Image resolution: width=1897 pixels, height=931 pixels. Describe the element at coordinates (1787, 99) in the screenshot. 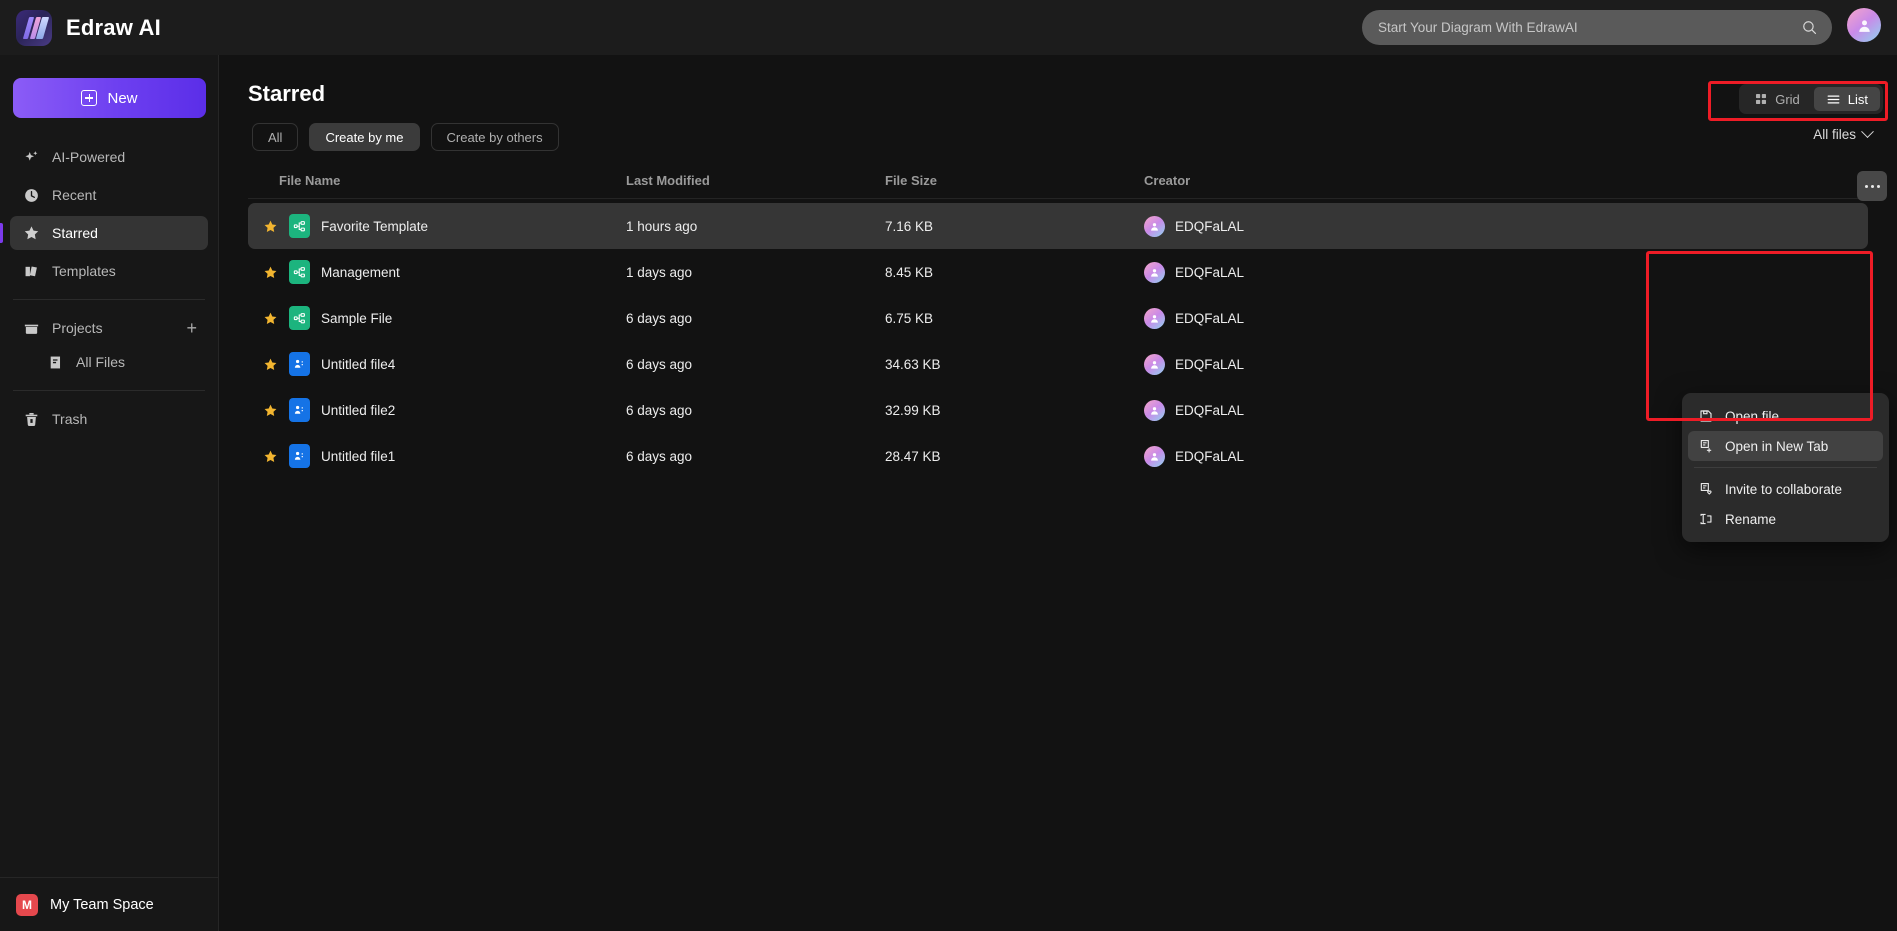

I see `view-toggle-grid-label: Grid` at that location.